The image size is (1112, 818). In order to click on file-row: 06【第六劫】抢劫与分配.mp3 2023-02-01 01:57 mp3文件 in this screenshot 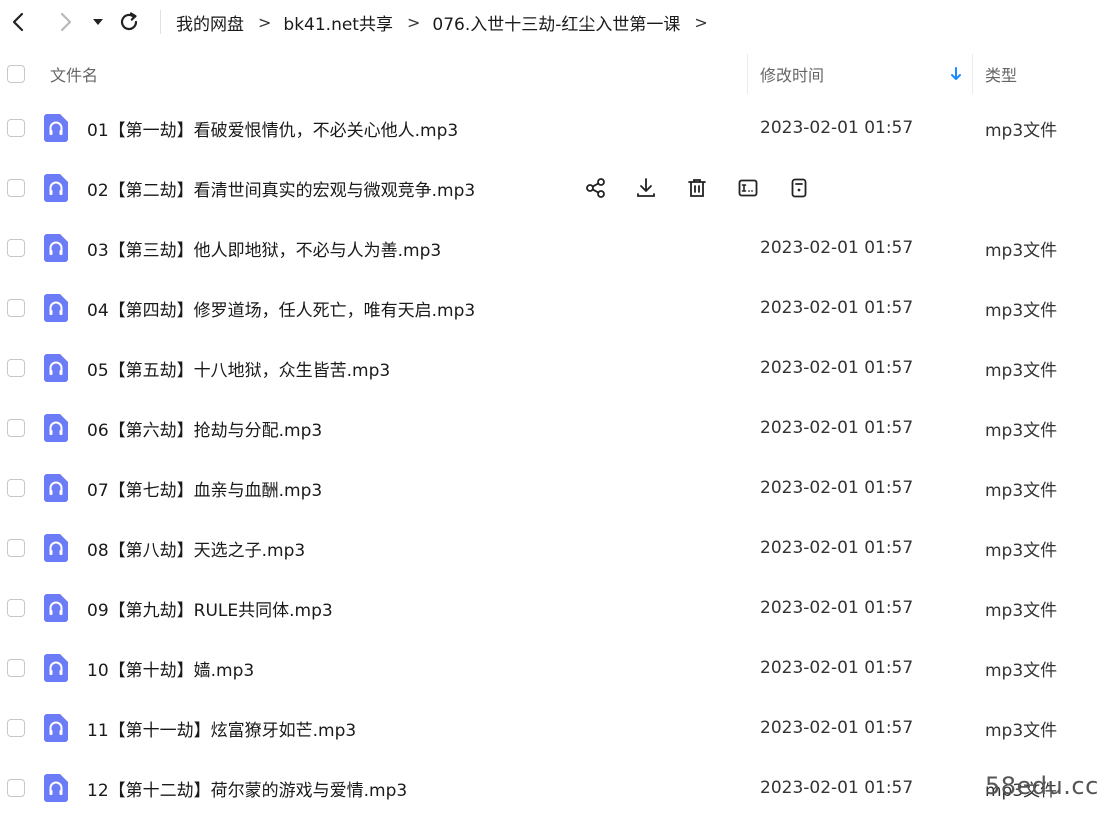, I will do `click(556, 428)`.